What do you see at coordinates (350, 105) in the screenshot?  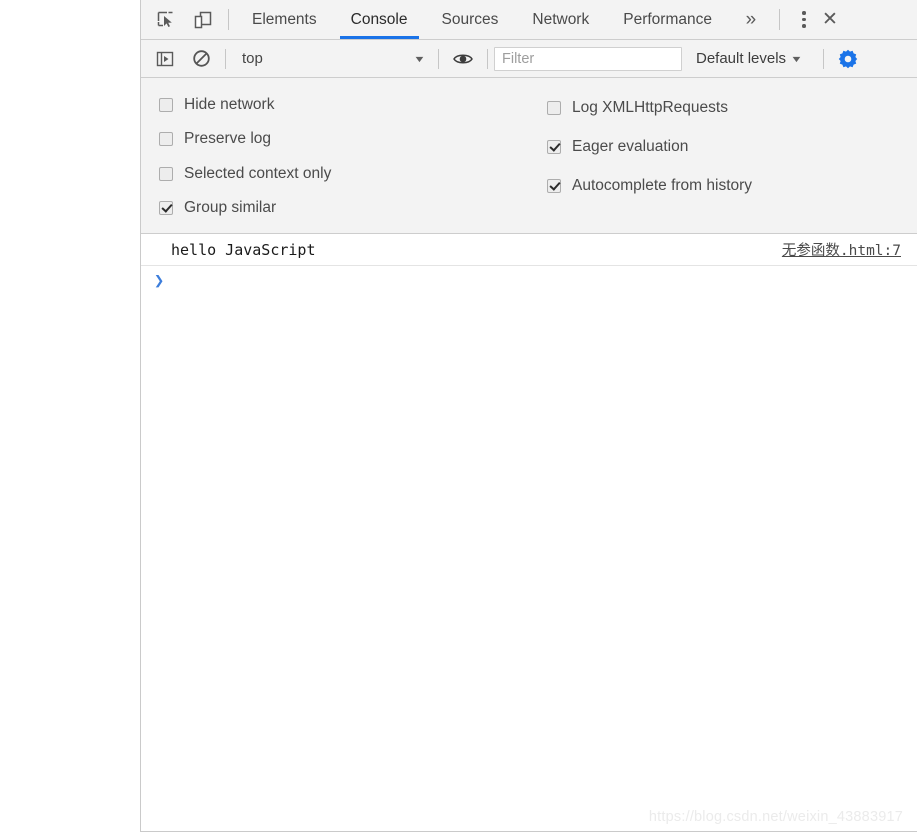 I see `setting-hide-network: Hide network` at bounding box center [350, 105].